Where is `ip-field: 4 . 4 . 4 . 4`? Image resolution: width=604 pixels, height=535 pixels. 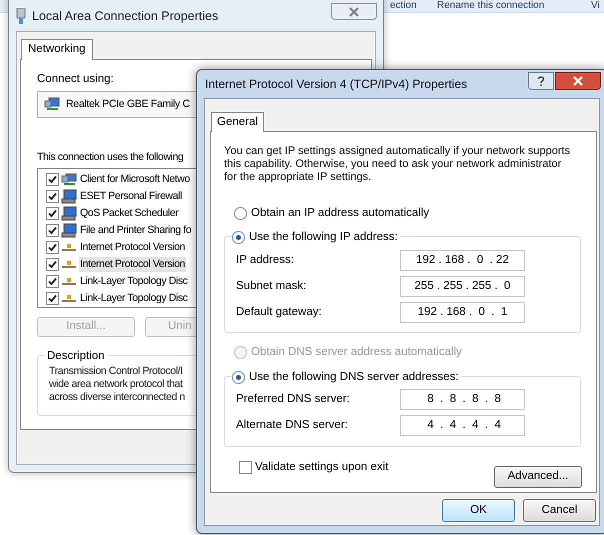
ip-field: 4 . 4 . 4 . 4 is located at coordinates (462, 425).